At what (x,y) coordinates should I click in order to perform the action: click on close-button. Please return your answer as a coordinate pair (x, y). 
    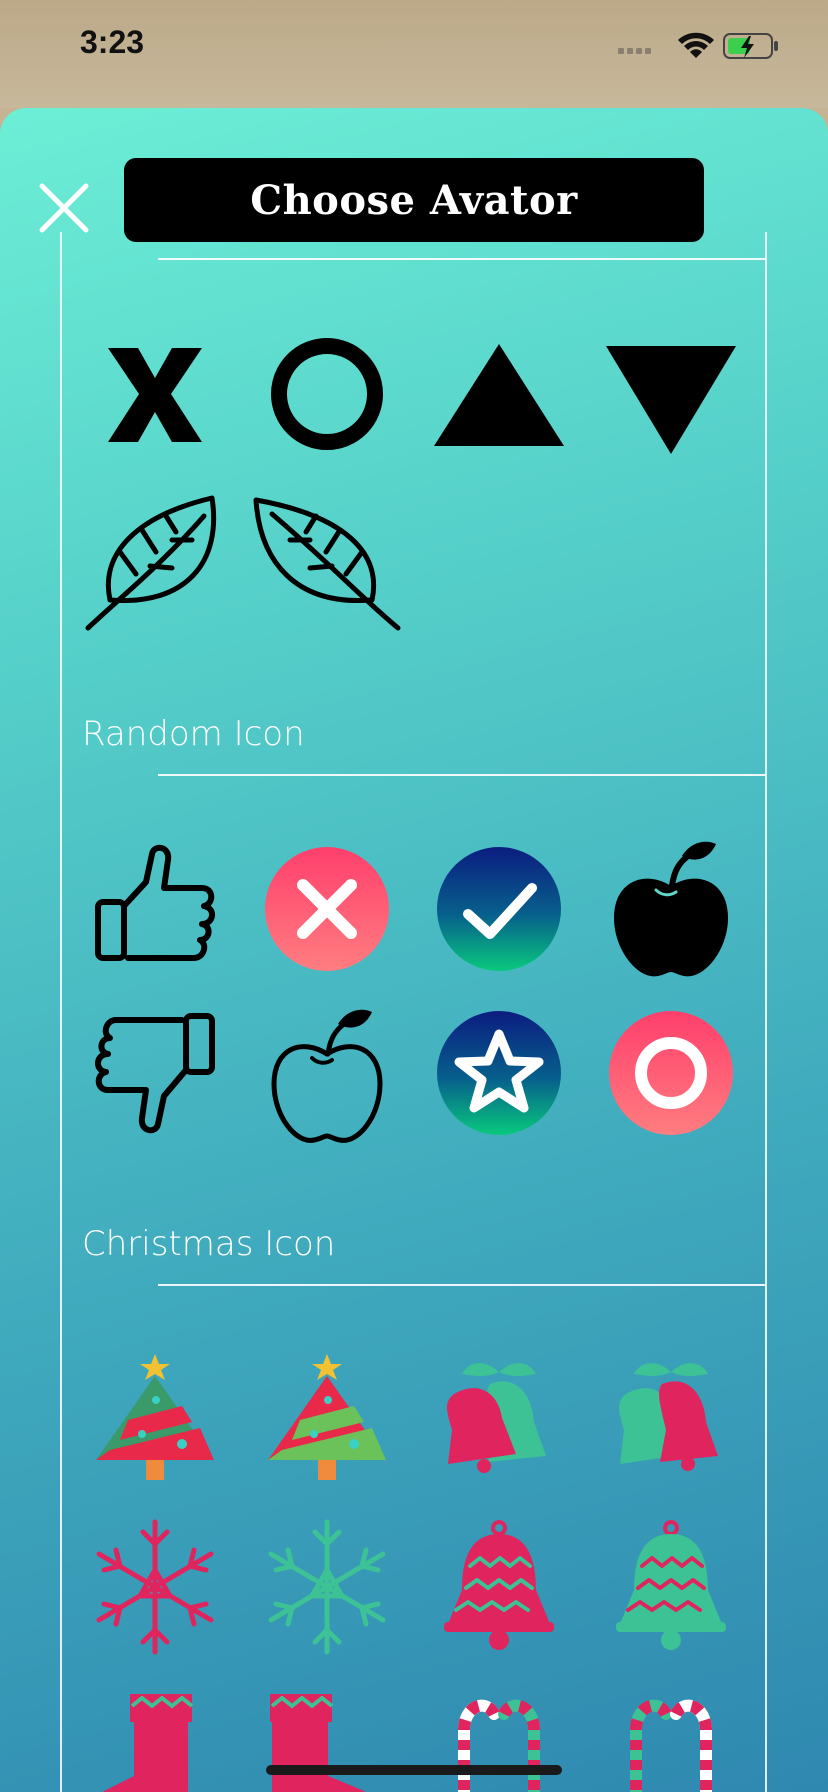
    Looking at the image, I should click on (64, 208).